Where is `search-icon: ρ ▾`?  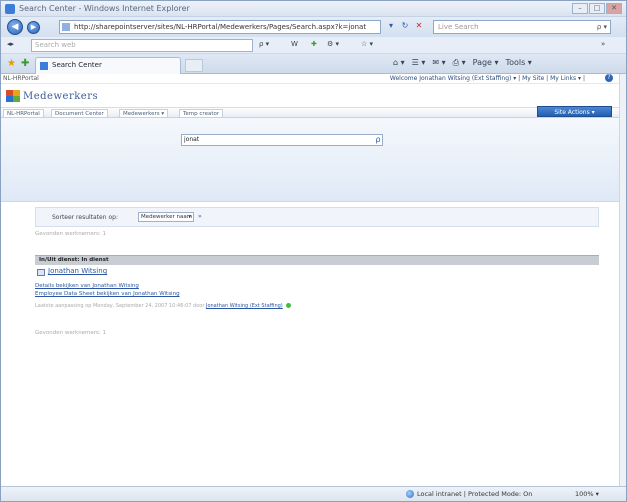
search-icon: ρ ▾ is located at coordinates (602, 27).